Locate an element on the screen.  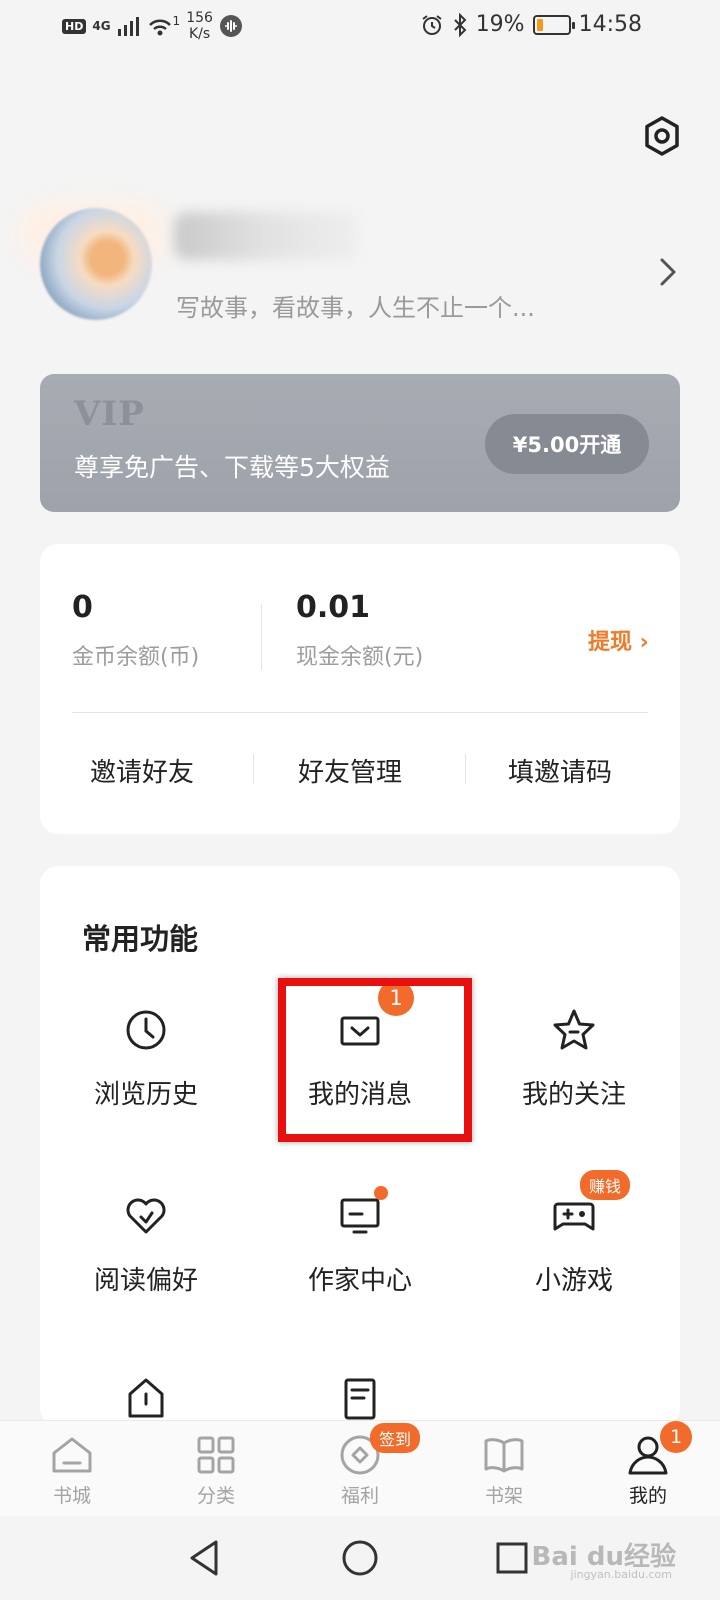
func-reading-preference: 阅读偏好 is located at coordinates (146, 1262).